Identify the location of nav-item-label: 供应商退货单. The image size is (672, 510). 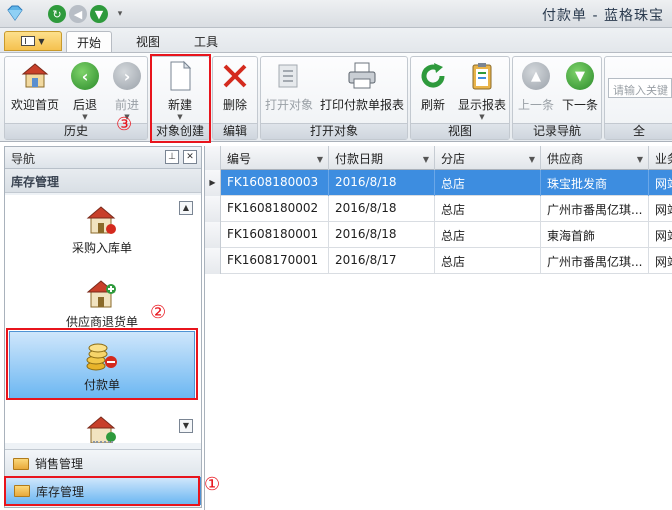
(101, 322).